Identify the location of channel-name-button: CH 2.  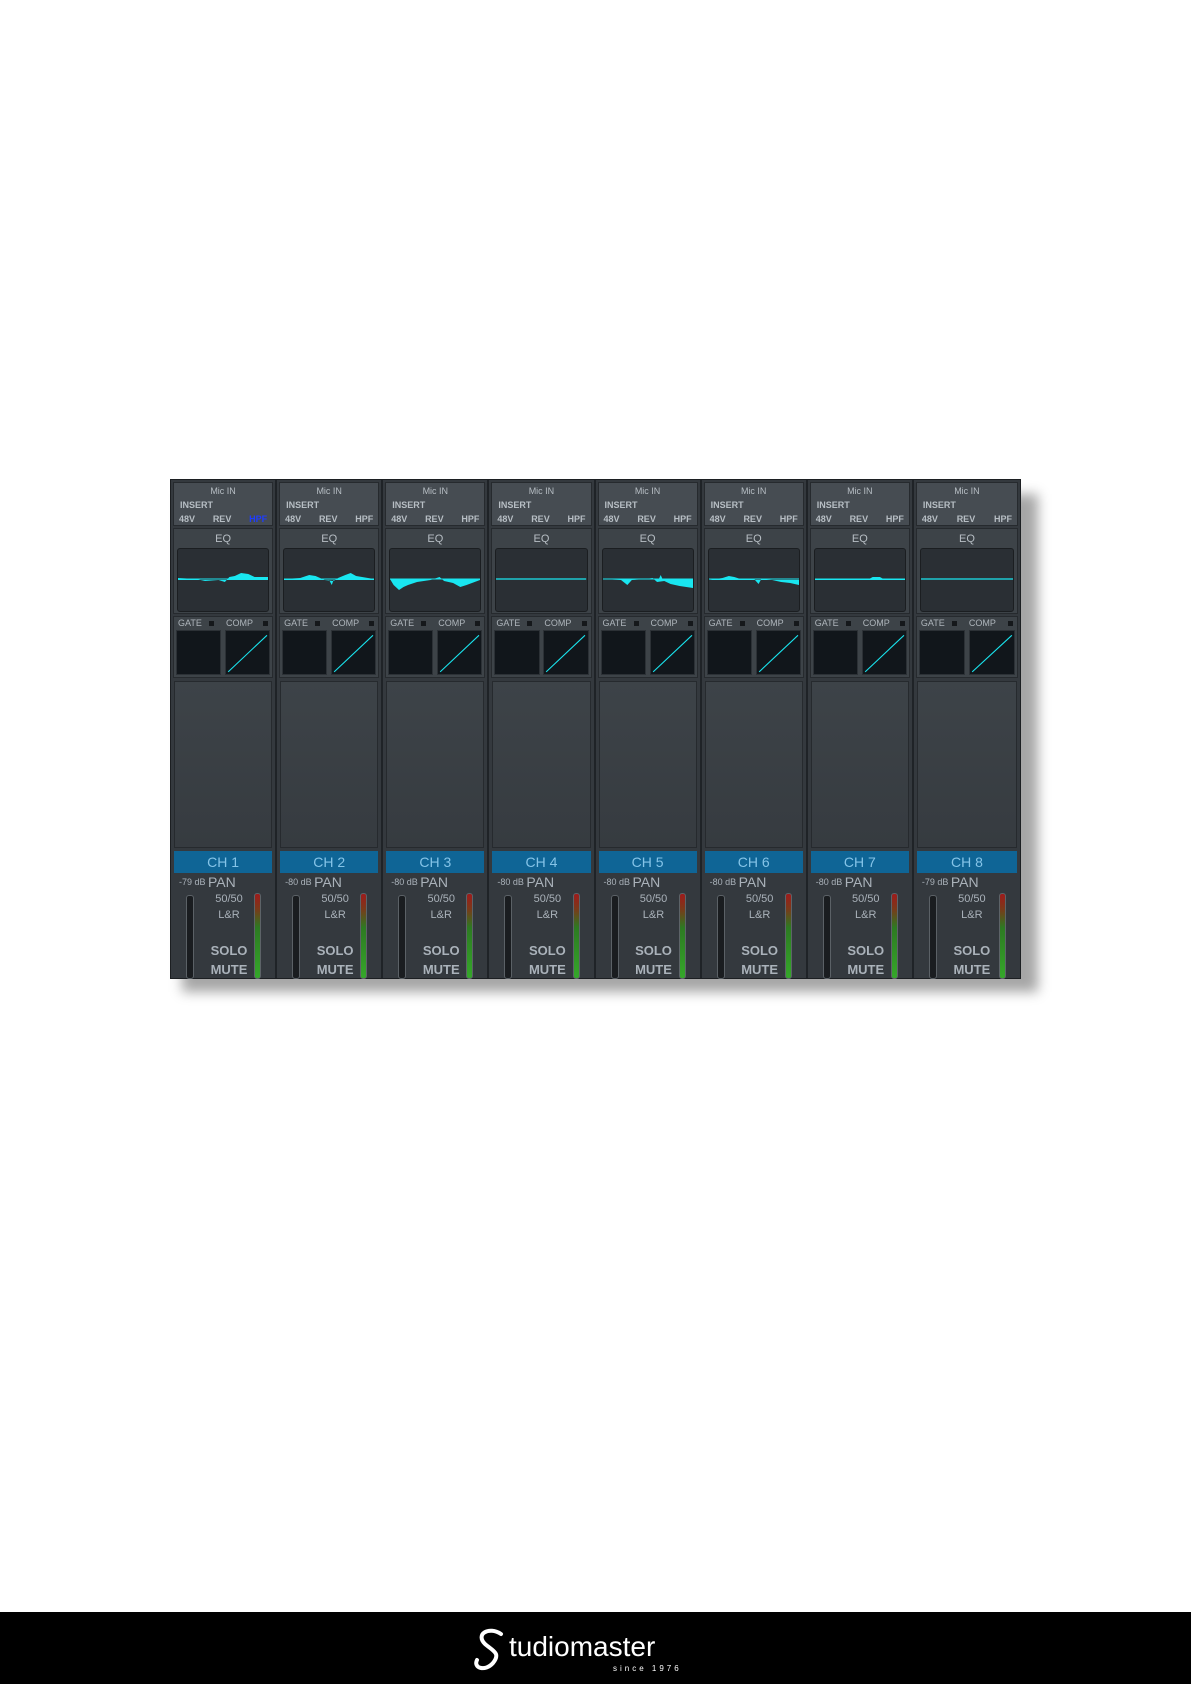
(329, 862).